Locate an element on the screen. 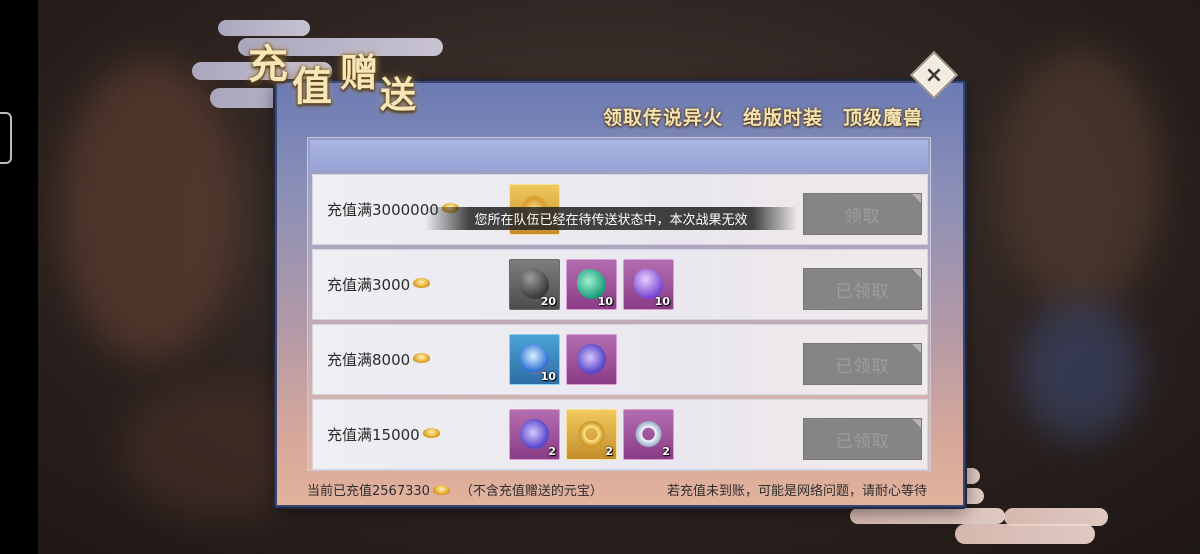 This screenshot has height=554, width=1200. banner-text: 顶级魔兽 is located at coordinates (882, 118).